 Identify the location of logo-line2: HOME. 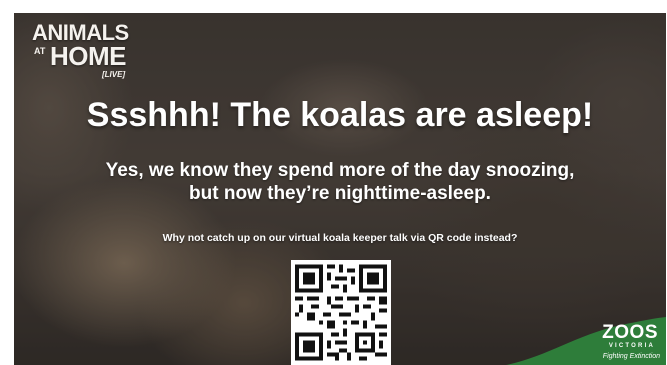
(88, 56).